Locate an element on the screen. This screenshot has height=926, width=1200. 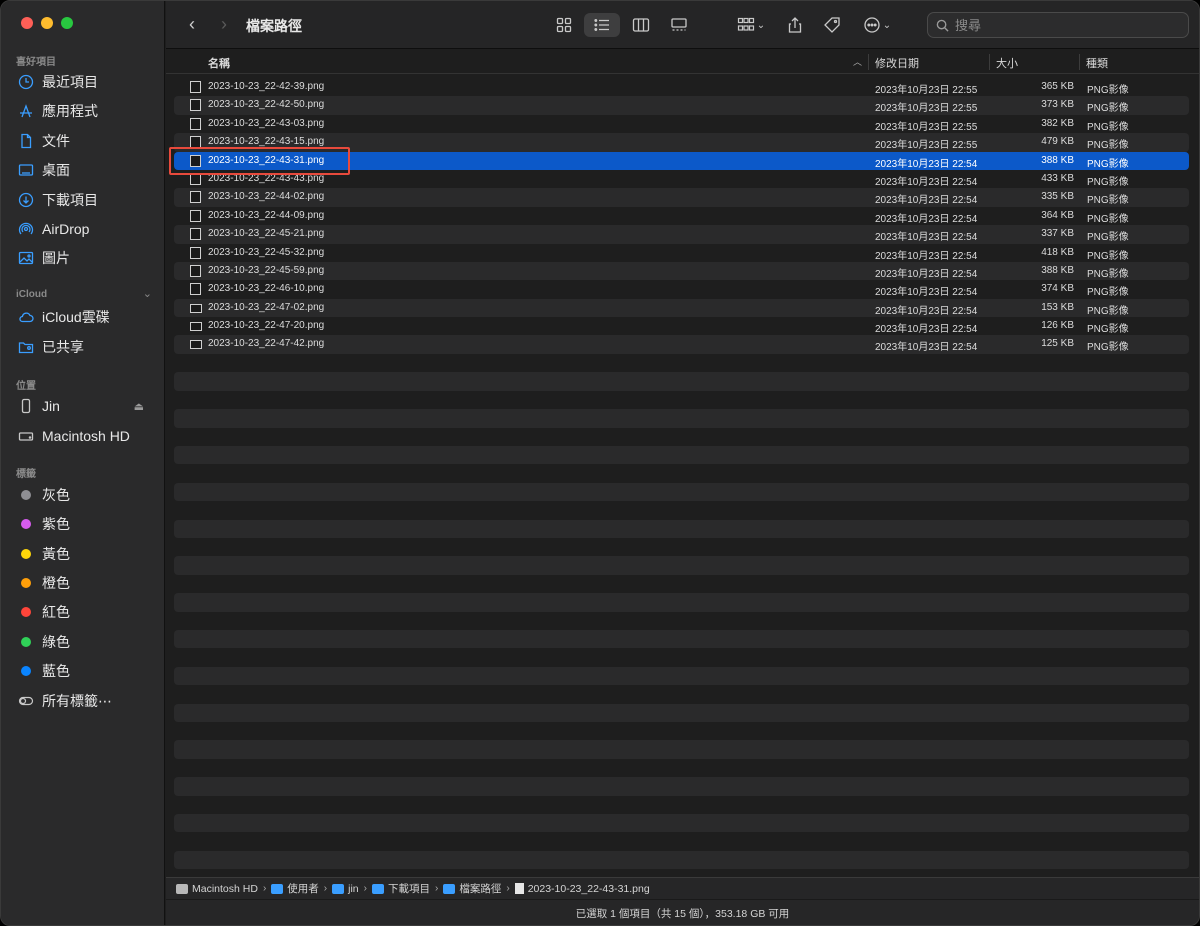
forward-button: › is located at coordinates (224, 24).